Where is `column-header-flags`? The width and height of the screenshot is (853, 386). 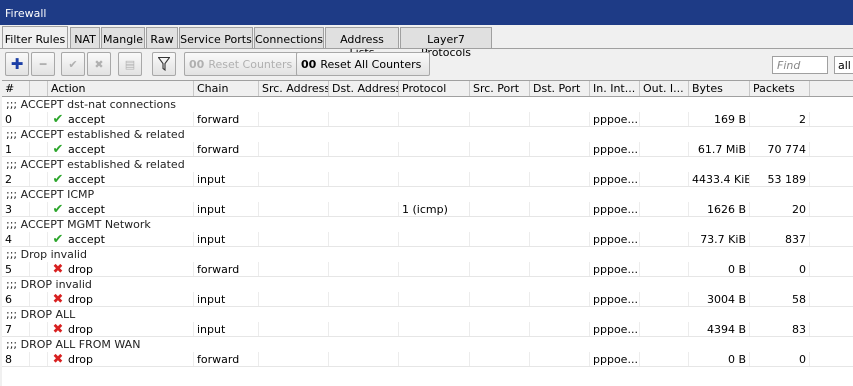 column-header-flags is located at coordinates (39, 88).